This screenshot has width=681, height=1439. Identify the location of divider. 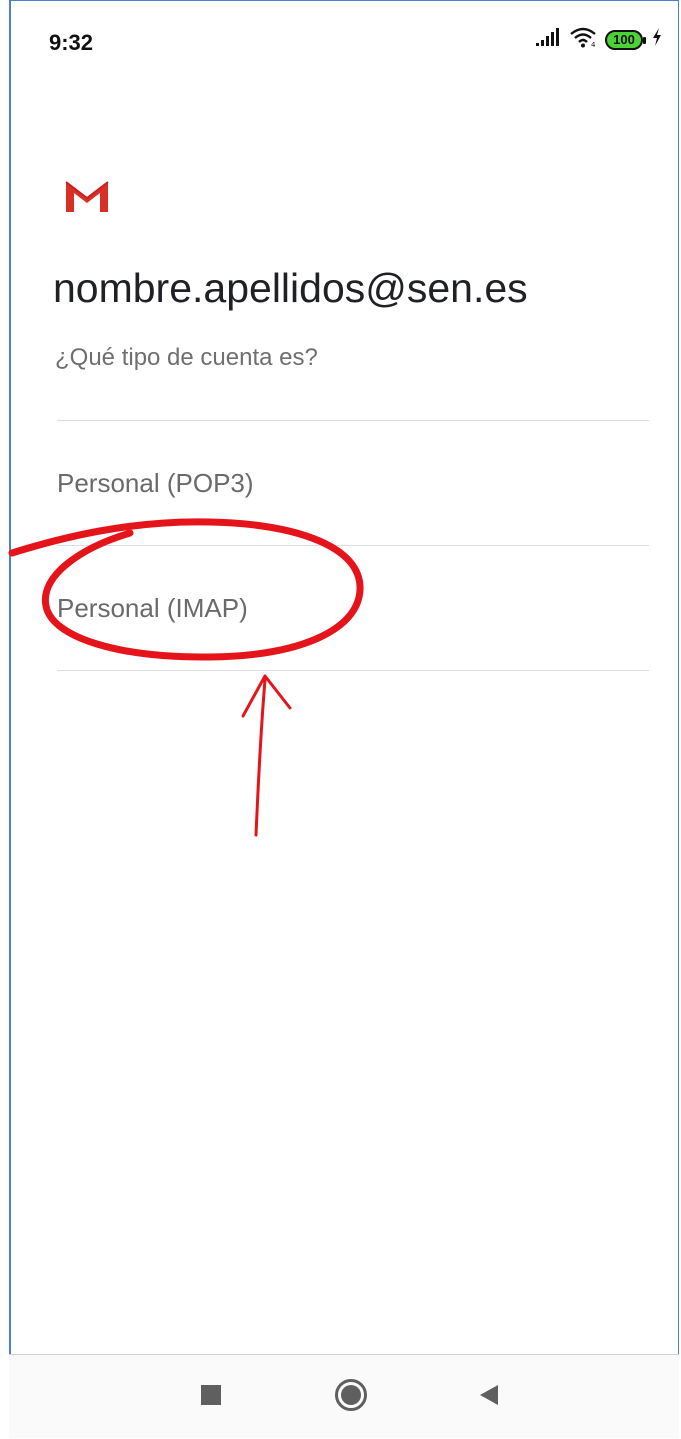
(353, 670).